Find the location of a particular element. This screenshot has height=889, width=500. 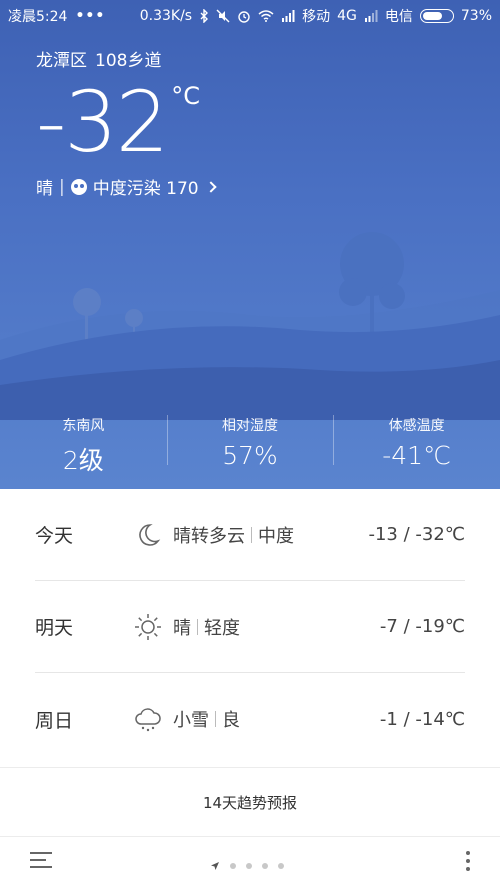

status-time: 凌晨5:24 is located at coordinates (38, 17).